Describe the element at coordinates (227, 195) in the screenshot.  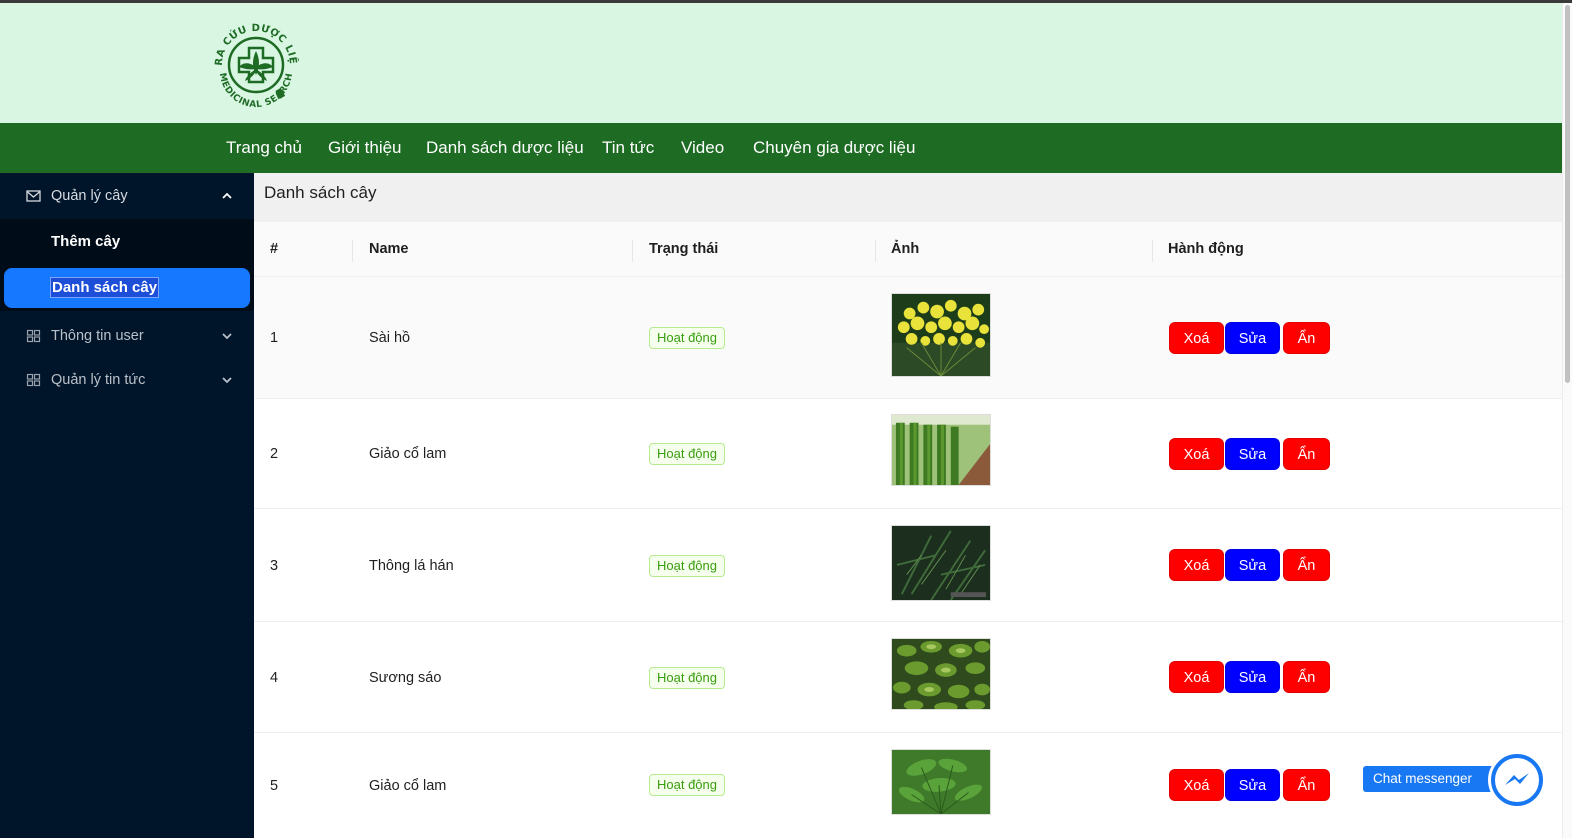
I see `chevron-up-icon` at that location.